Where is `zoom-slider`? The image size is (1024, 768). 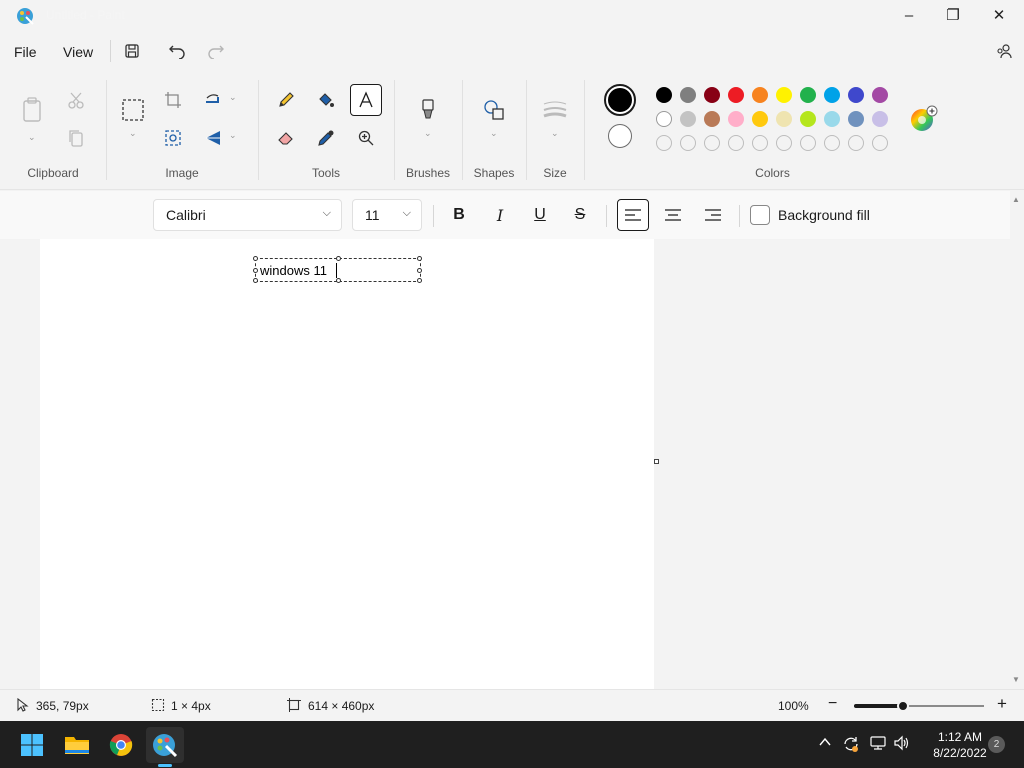 zoom-slider is located at coordinates (919, 706).